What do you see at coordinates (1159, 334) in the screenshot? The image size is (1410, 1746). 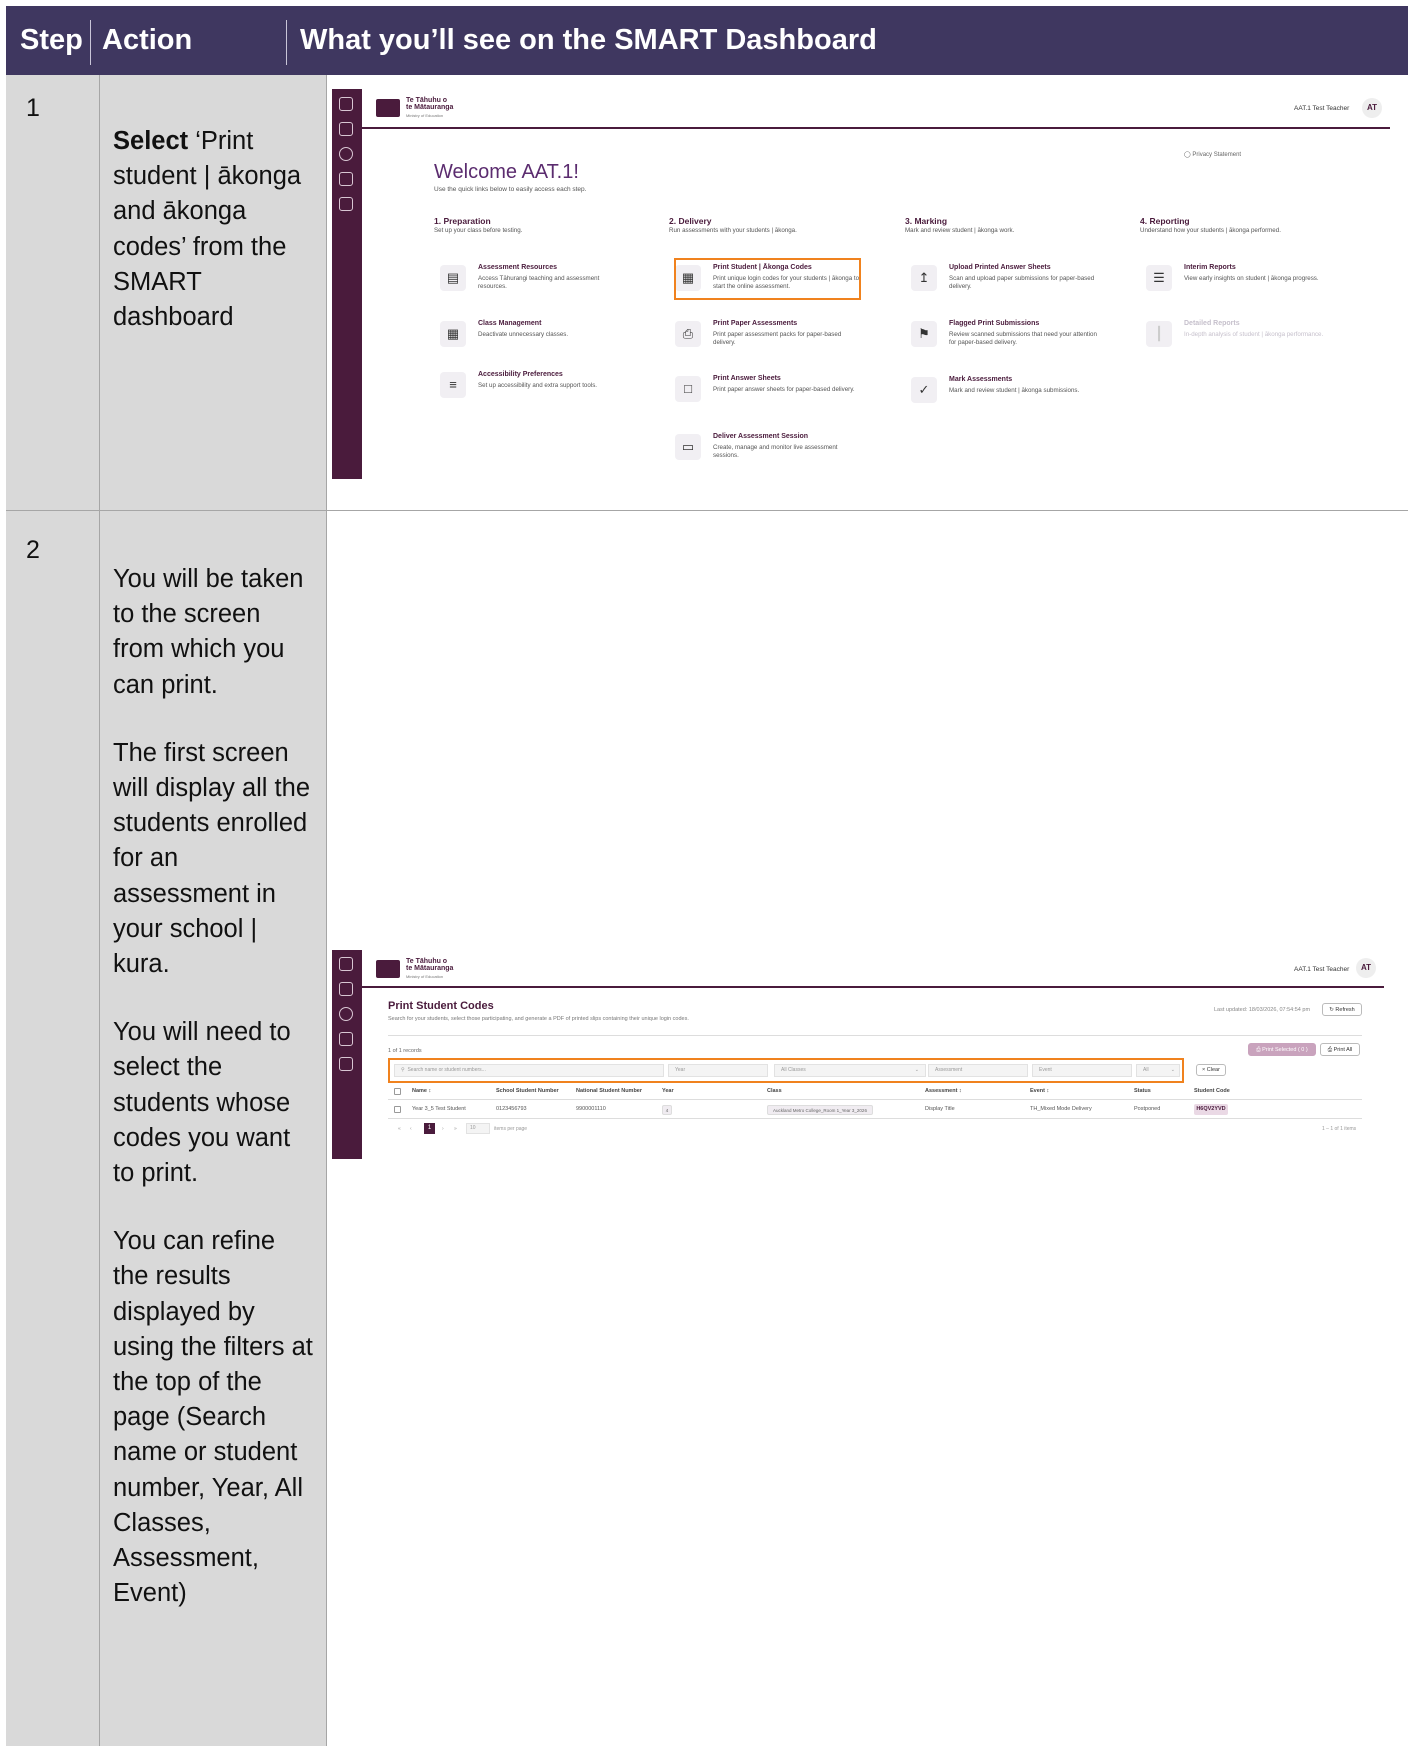 I see `bar-chart-icon: ┃` at bounding box center [1159, 334].